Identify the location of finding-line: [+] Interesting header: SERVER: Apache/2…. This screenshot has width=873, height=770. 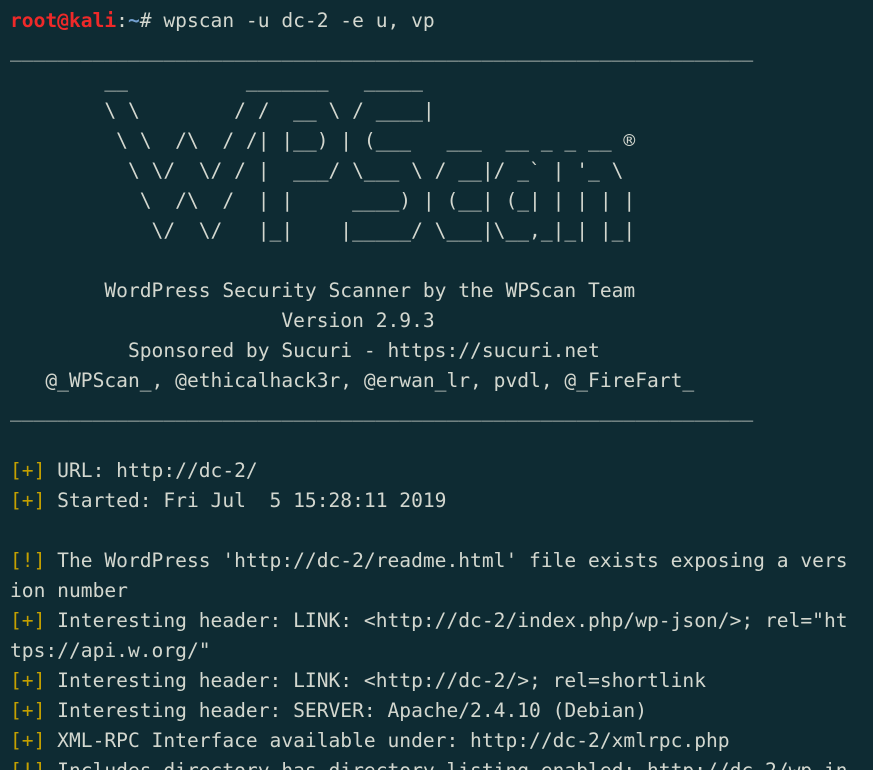
(441, 711).